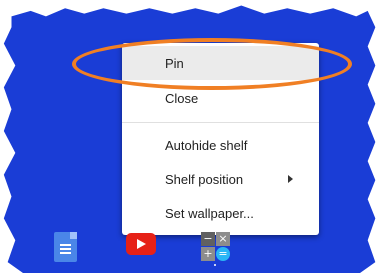 This screenshot has height=273, width=383. Describe the element at coordinates (65, 247) in the screenshot. I see `google-docs-icon` at that location.